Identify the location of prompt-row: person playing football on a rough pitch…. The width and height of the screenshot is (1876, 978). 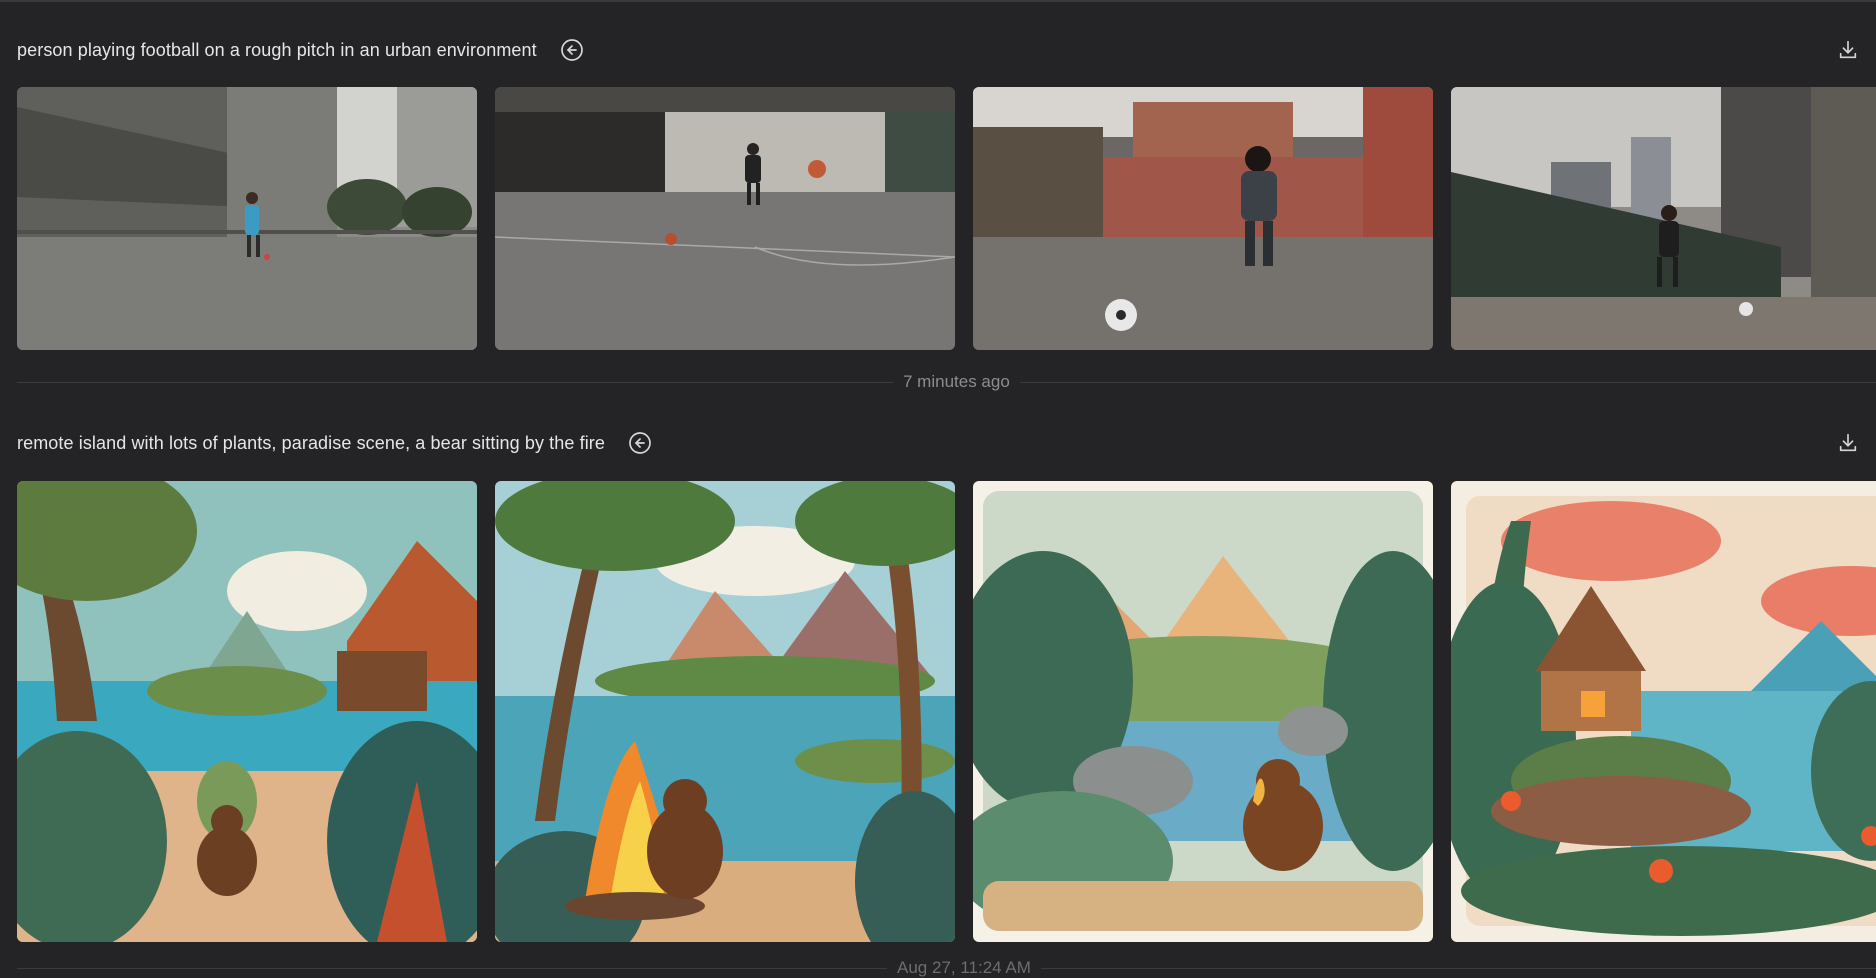
(301, 50).